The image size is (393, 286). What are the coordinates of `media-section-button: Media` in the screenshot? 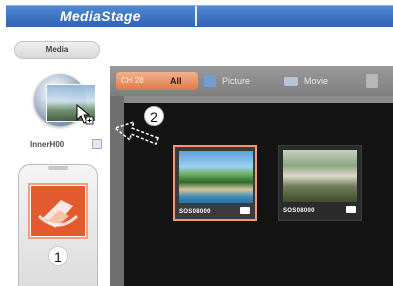 It's located at (57, 50).